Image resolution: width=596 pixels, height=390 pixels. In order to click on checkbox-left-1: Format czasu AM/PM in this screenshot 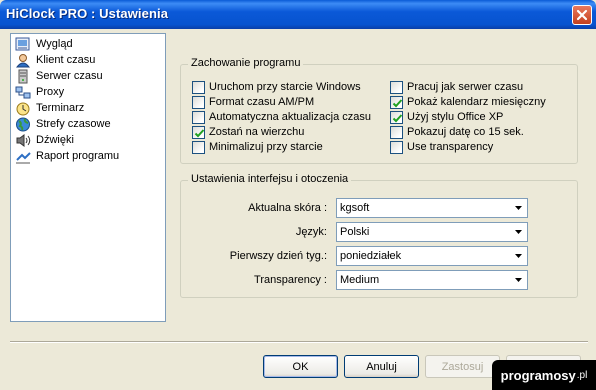, I will do `click(253, 102)`.